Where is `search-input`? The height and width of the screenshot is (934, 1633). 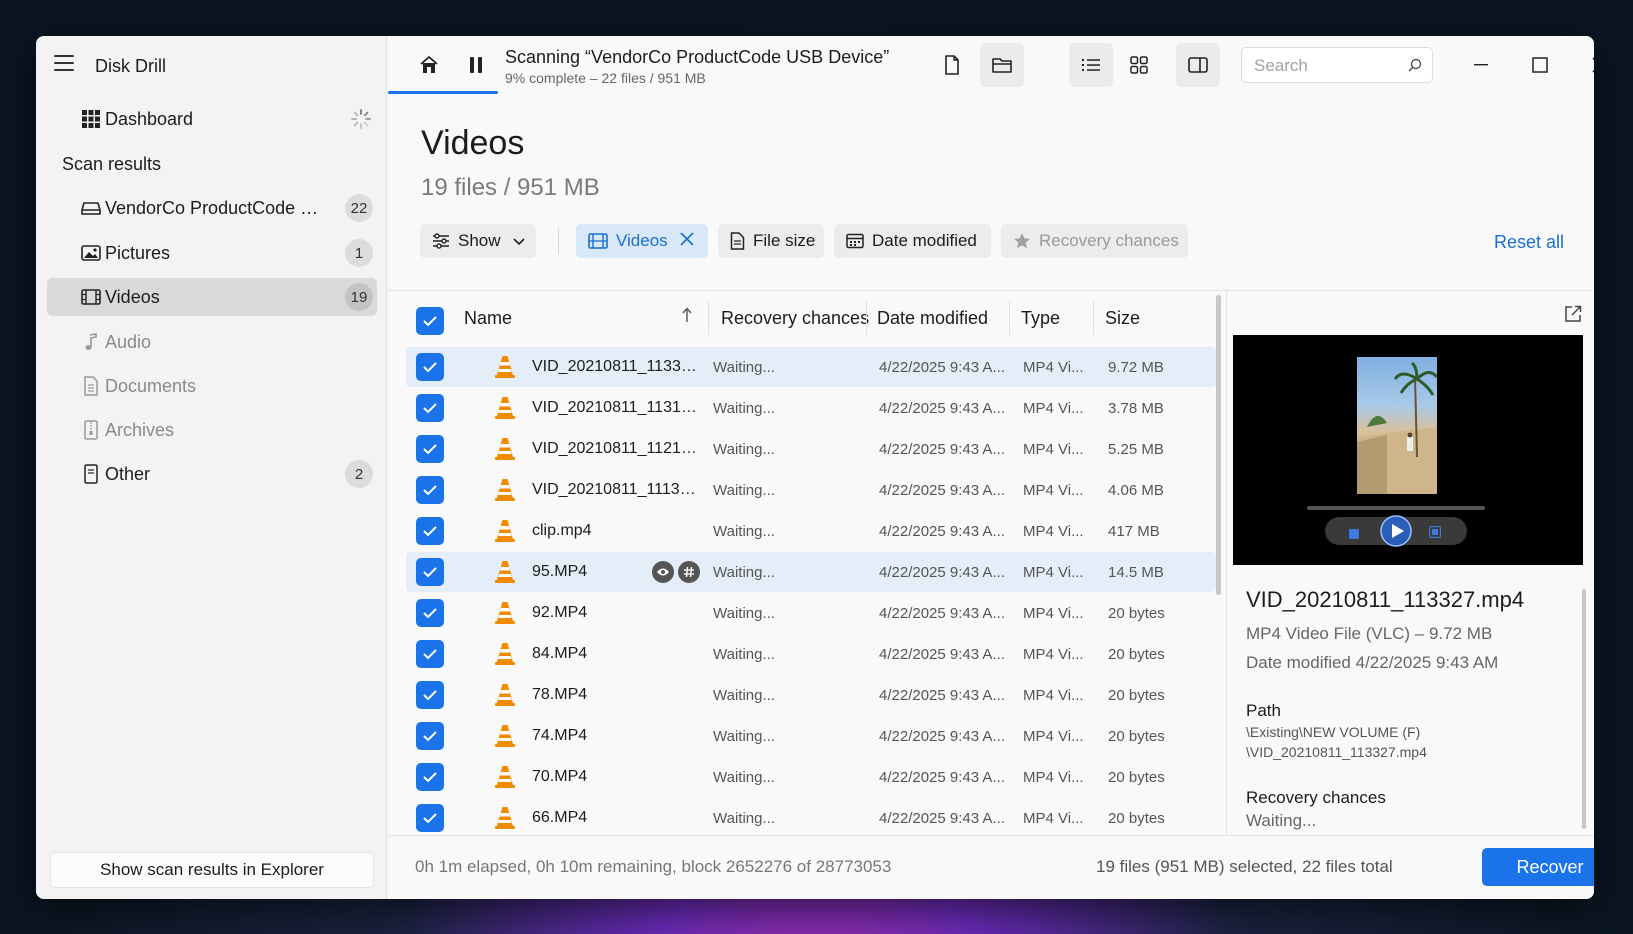
search-input is located at coordinates (1329, 66).